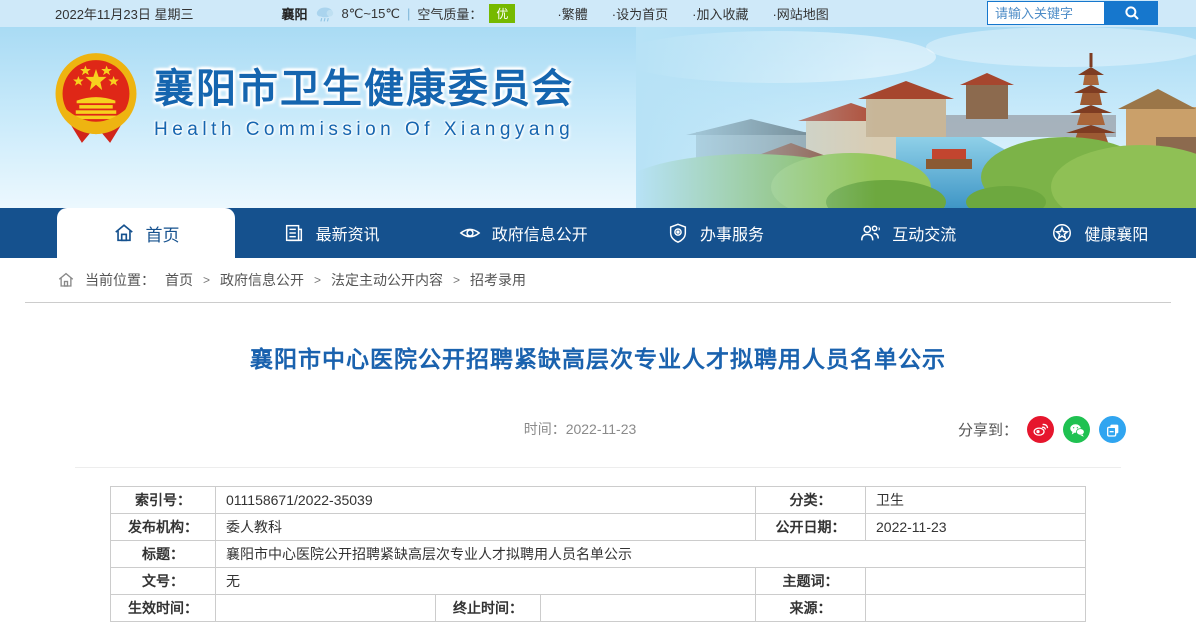 This screenshot has height=630, width=1196. Describe the element at coordinates (732, 235) in the screenshot. I see `nav-label: 办事服务` at that location.